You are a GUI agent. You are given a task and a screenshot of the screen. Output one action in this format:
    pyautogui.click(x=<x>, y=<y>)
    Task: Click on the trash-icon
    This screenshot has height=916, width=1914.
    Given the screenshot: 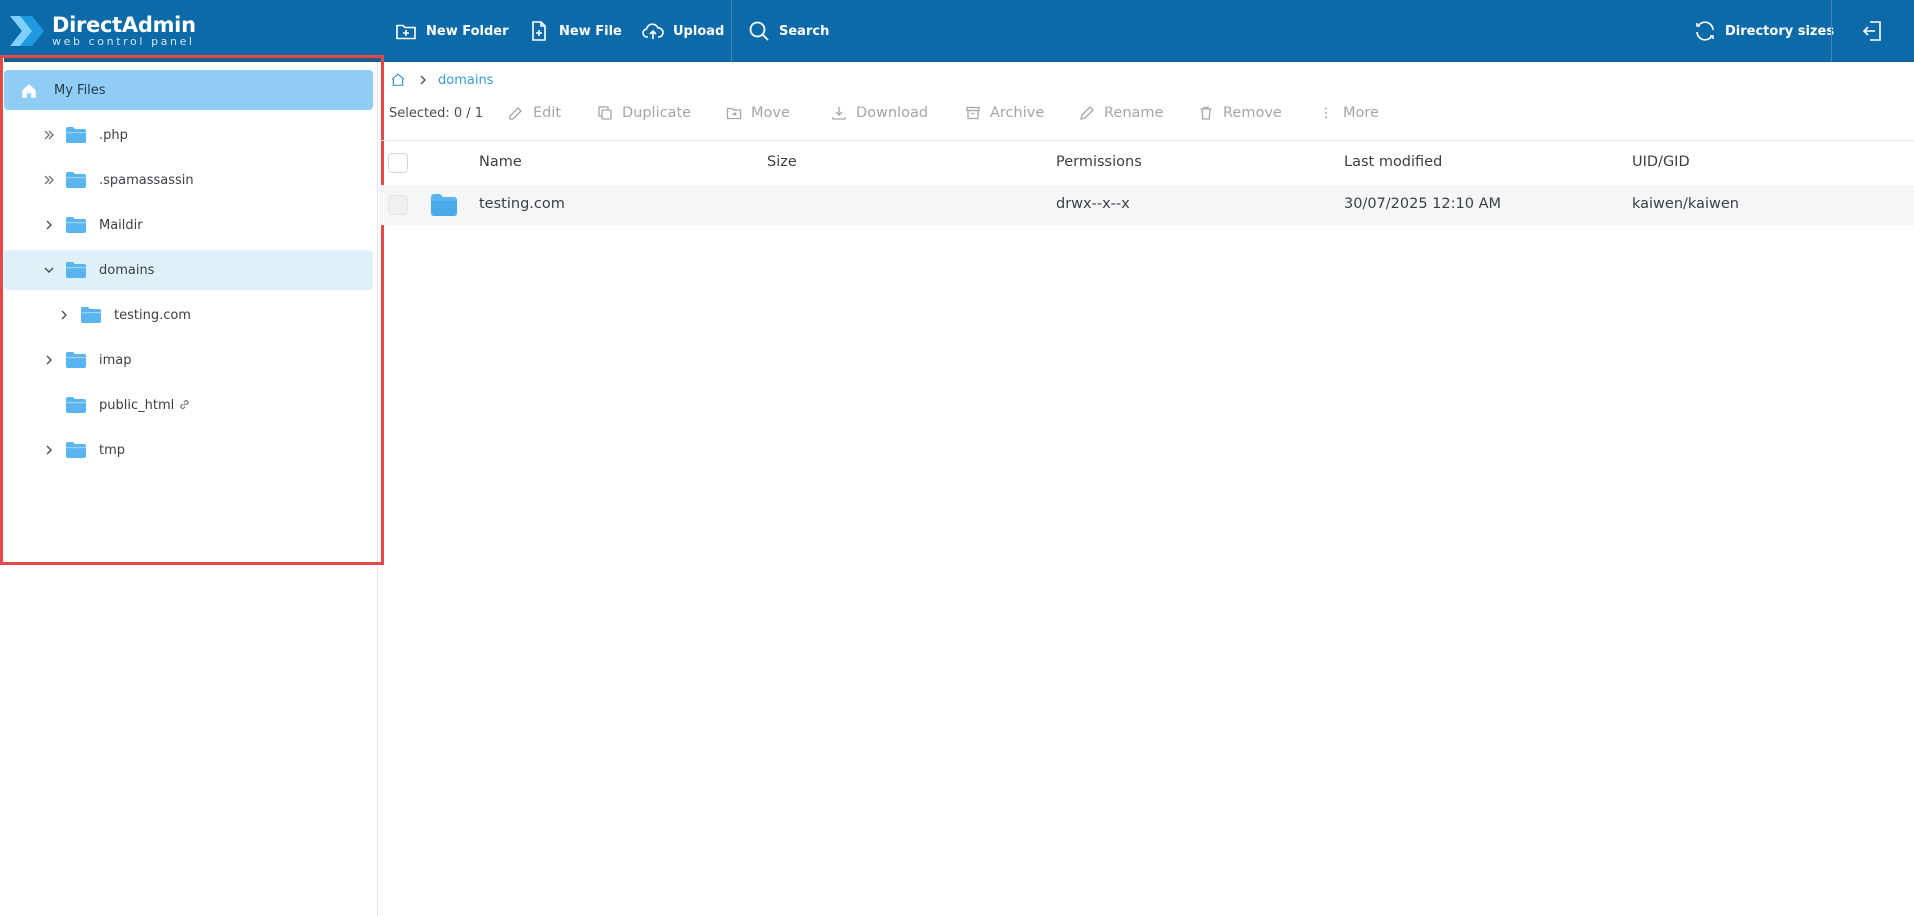 What is the action you would take?
    pyautogui.click(x=1206, y=113)
    